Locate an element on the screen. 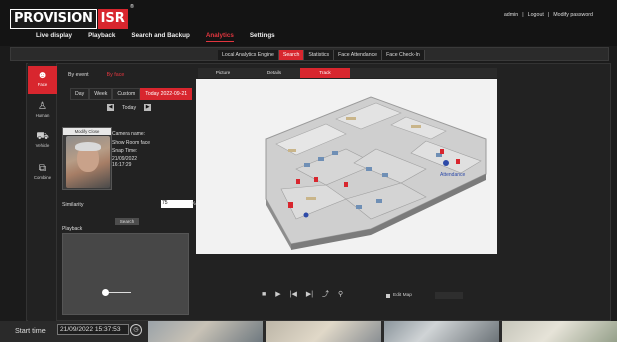 This screenshot has height=342, width=617. user-name: admin is located at coordinates (511, 15).